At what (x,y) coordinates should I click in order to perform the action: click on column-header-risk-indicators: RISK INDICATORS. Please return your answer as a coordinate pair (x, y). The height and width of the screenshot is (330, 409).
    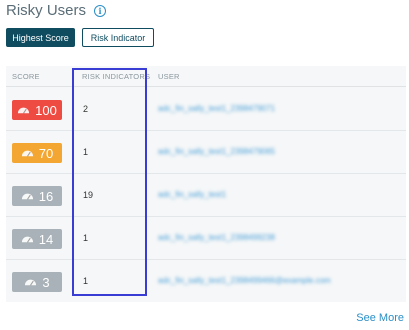
    Looking at the image, I should click on (116, 76).